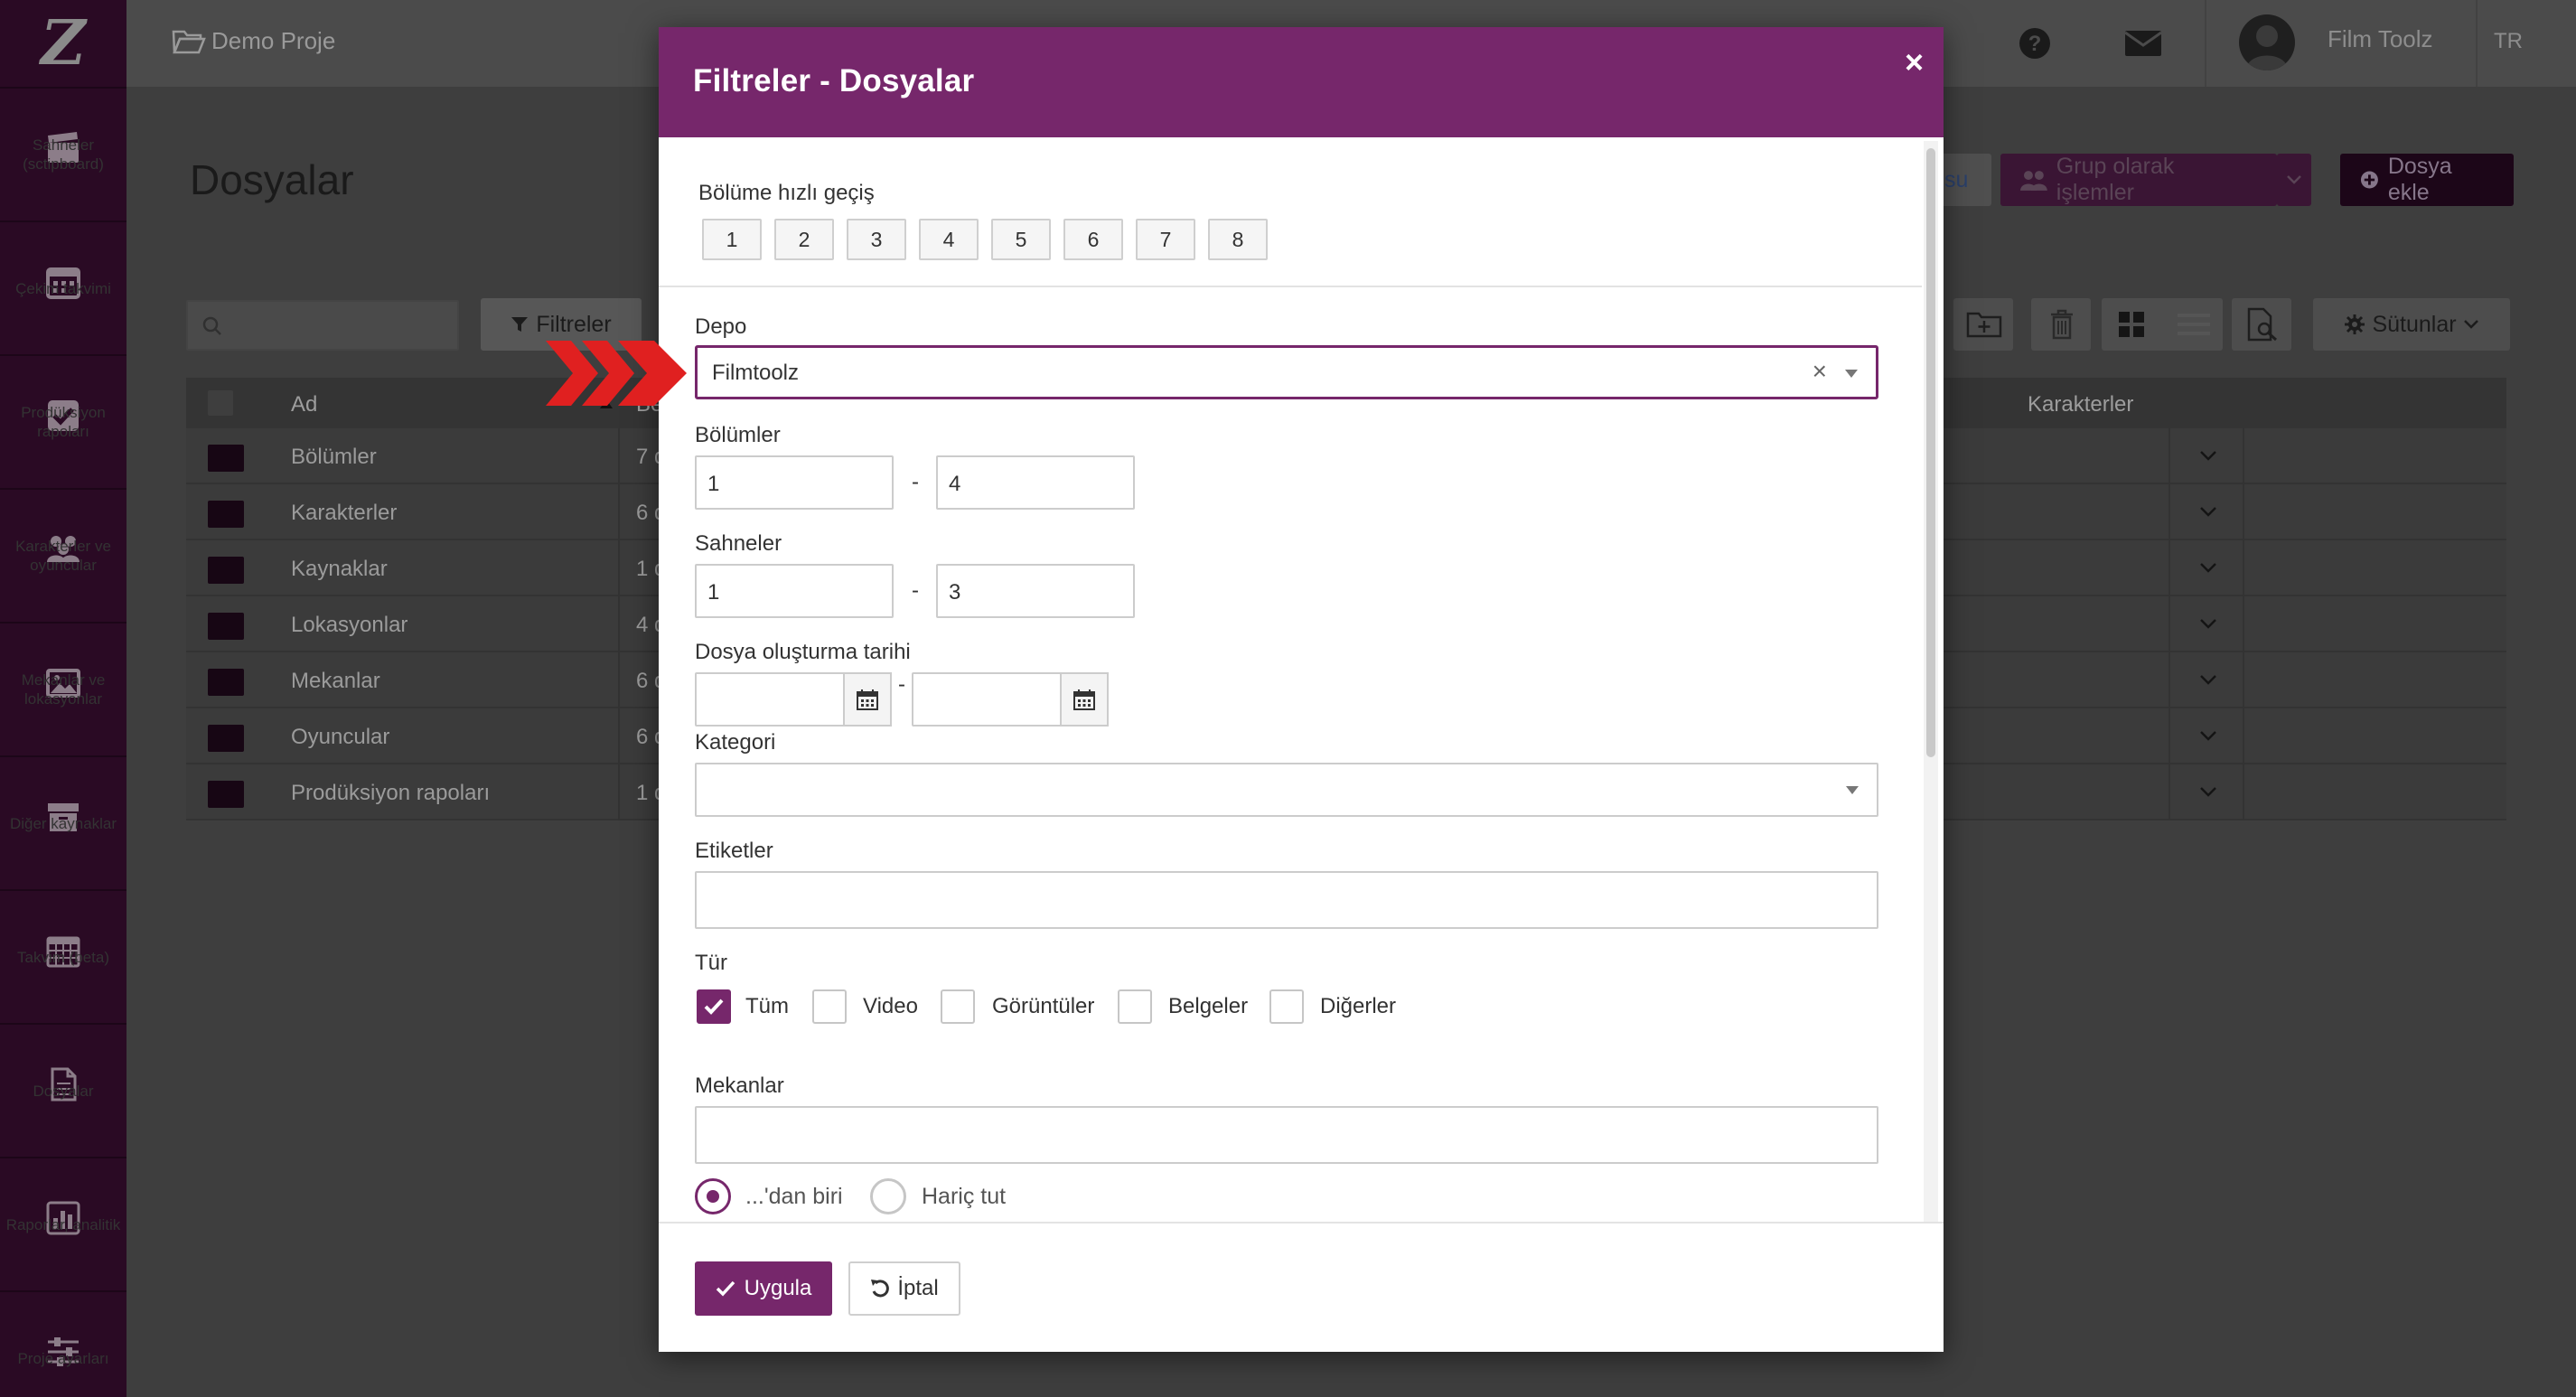 The width and height of the screenshot is (2576, 1397). Describe the element at coordinates (2138, 180) in the screenshot. I see `group-ops-button: Grup olarak işlemler` at that location.